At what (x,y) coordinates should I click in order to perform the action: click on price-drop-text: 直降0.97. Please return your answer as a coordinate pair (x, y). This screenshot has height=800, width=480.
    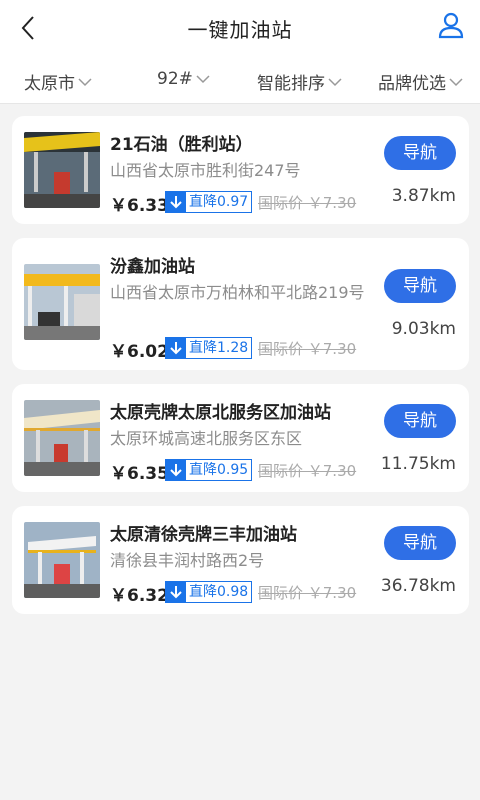
    Looking at the image, I should click on (219, 202).